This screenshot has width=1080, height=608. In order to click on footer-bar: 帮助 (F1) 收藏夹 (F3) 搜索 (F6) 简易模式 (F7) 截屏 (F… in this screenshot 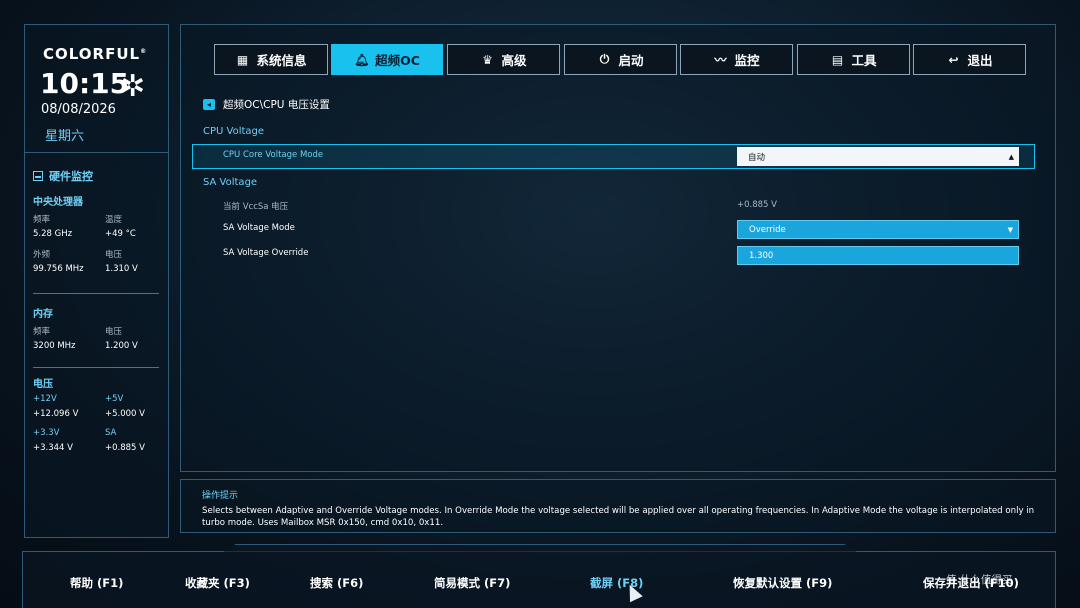, I will do `click(539, 576)`.